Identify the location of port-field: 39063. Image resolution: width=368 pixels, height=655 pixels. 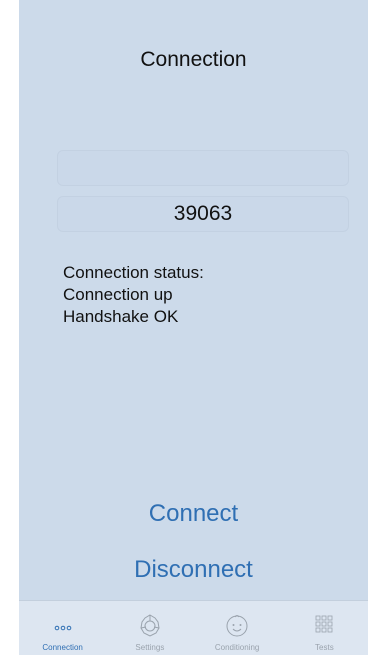
(203, 214).